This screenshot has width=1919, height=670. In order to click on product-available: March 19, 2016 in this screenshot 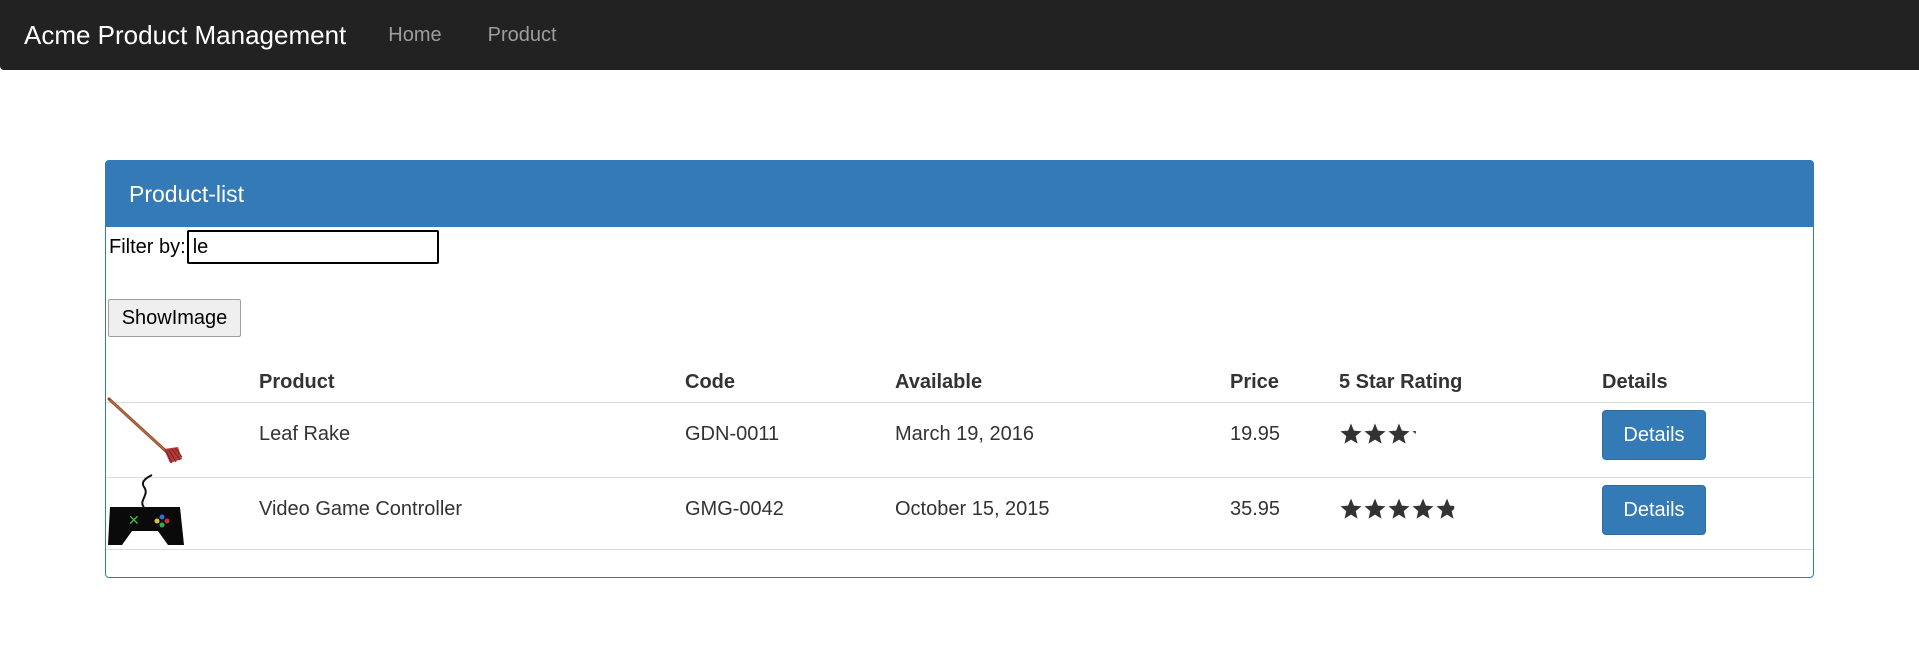, I will do `click(964, 434)`.